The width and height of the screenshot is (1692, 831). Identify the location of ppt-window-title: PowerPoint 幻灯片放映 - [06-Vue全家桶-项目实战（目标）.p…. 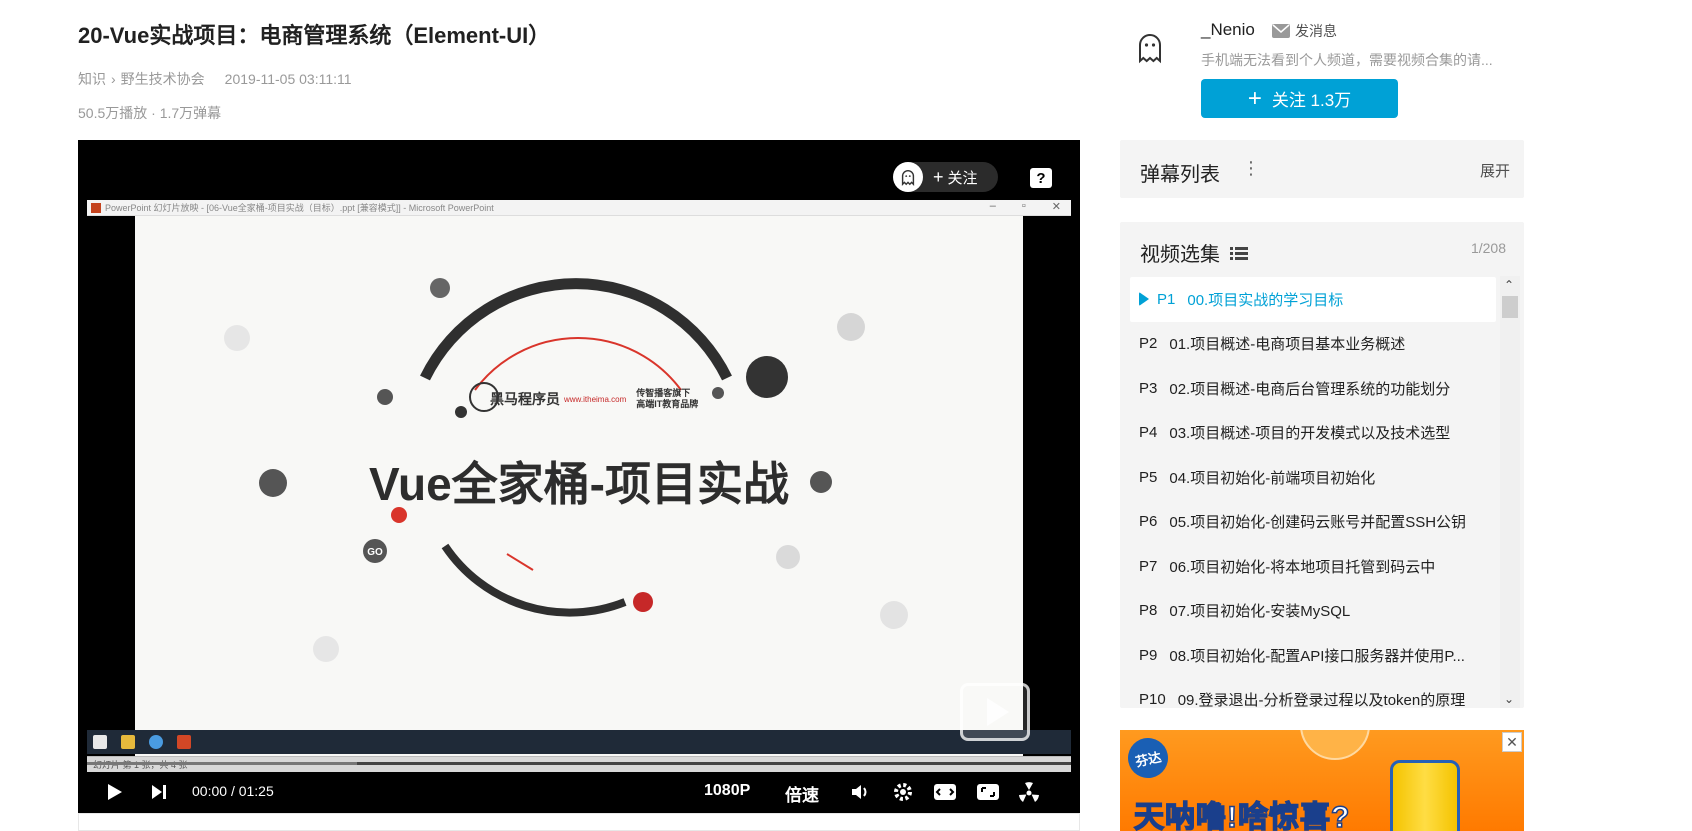
(299, 208).